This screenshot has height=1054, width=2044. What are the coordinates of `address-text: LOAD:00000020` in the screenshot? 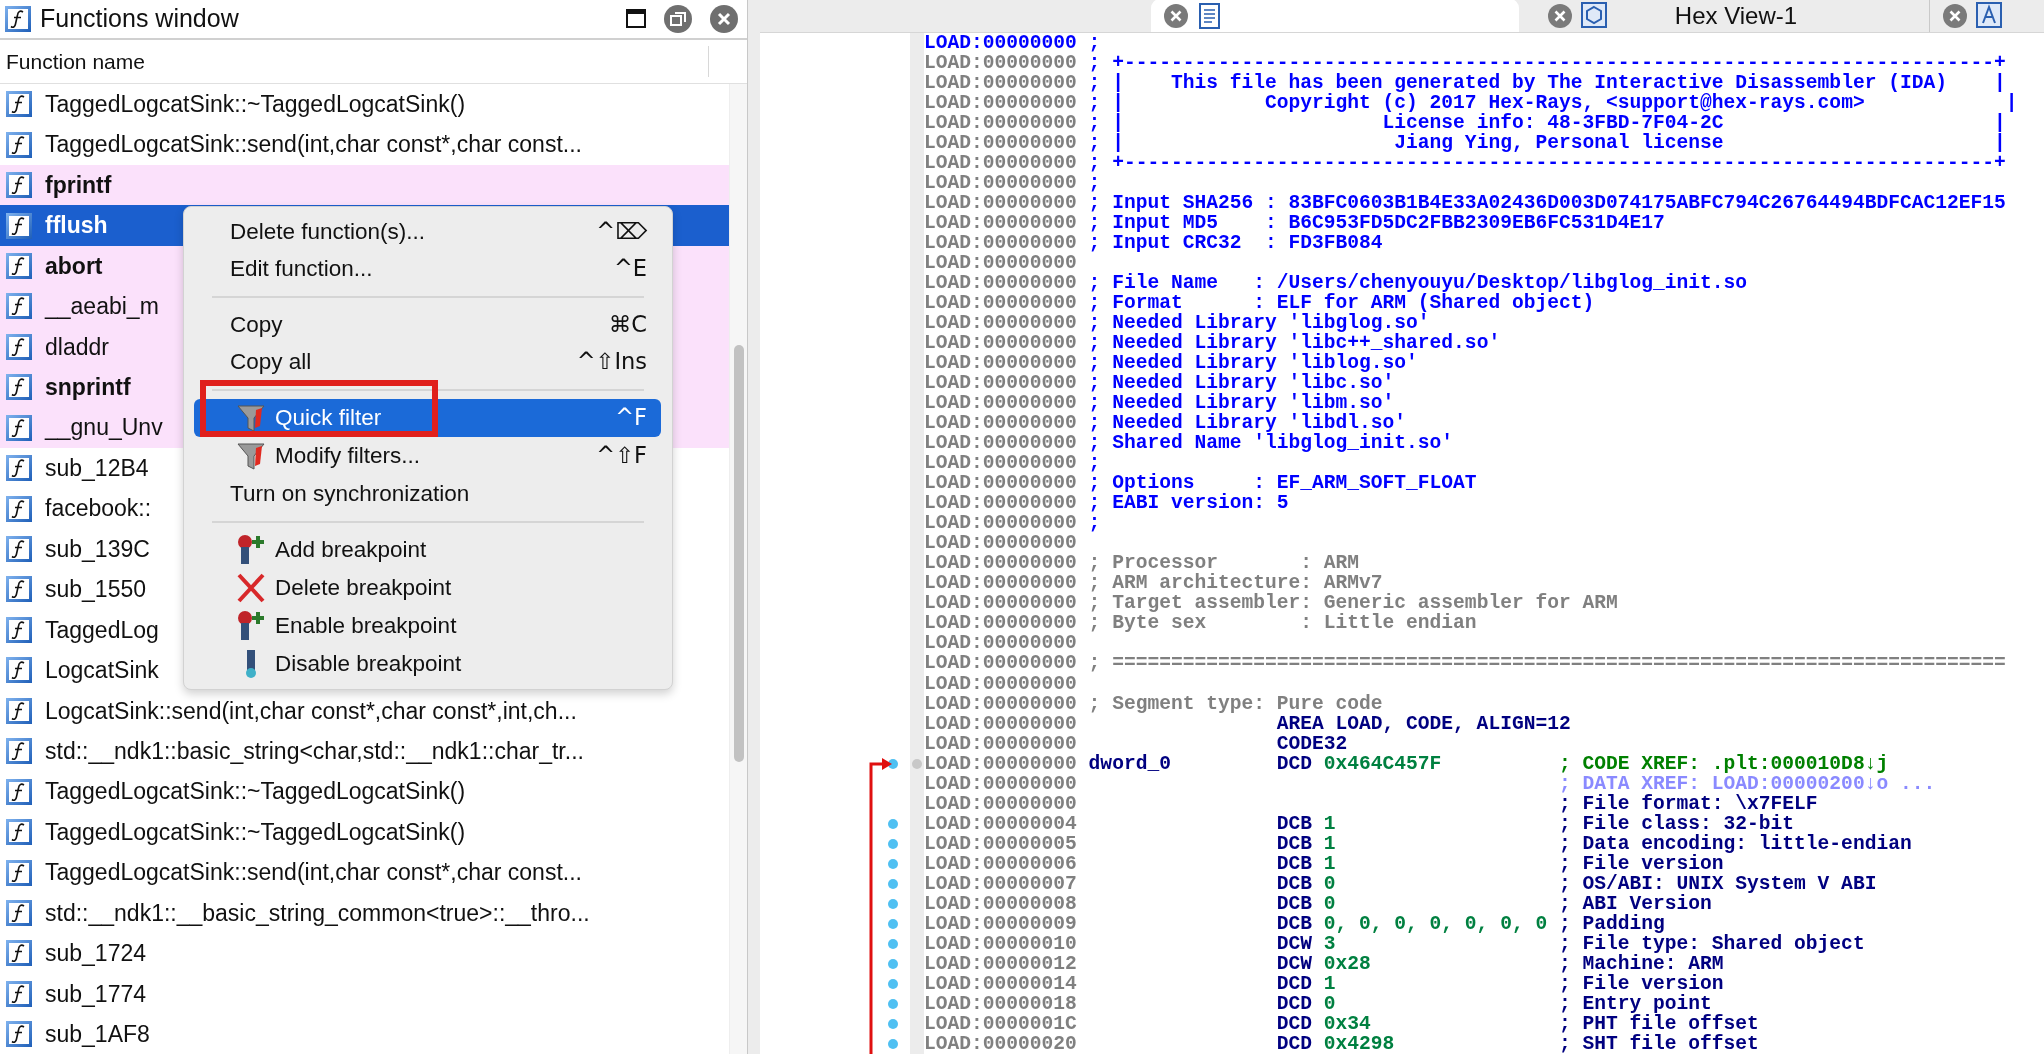 It's located at (1000, 1043).